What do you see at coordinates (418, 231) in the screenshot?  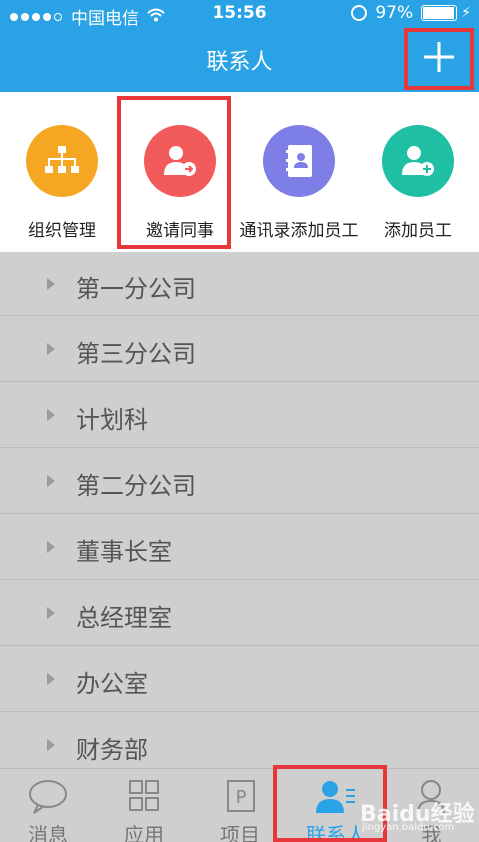 I see `action-label: 添加员工` at bounding box center [418, 231].